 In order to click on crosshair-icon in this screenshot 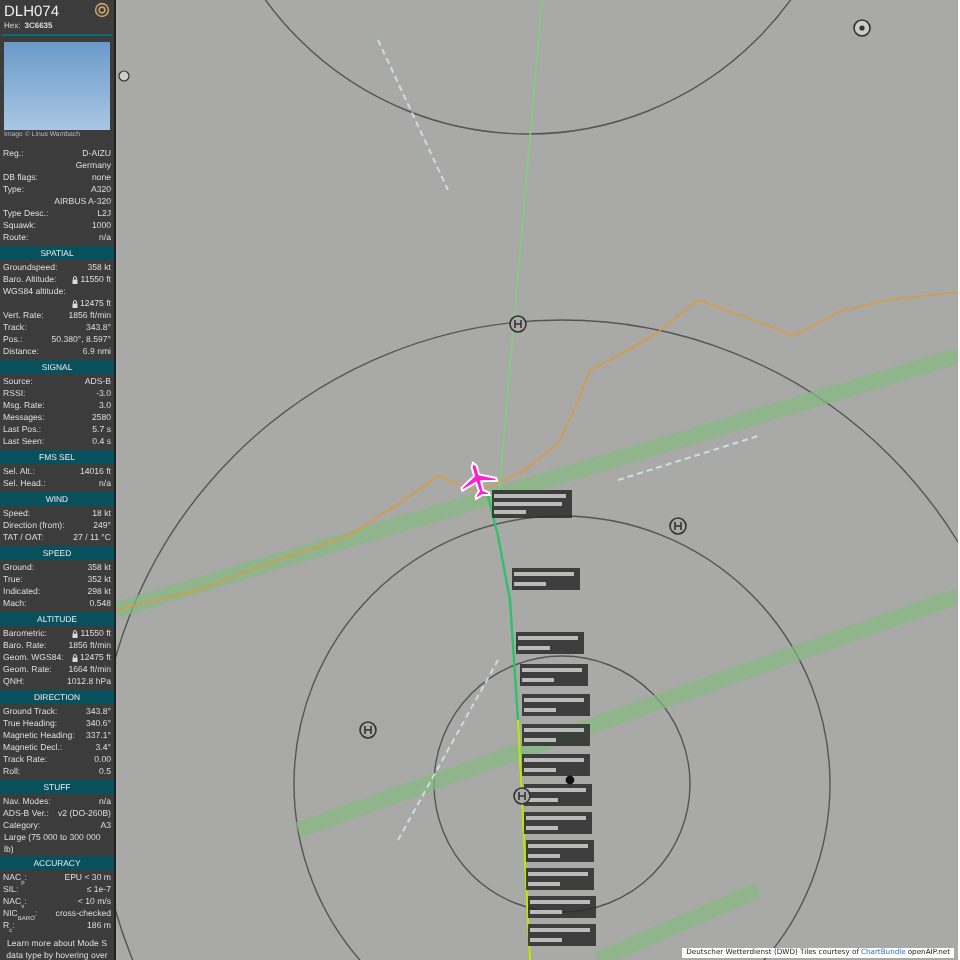, I will do `click(862, 28)`.